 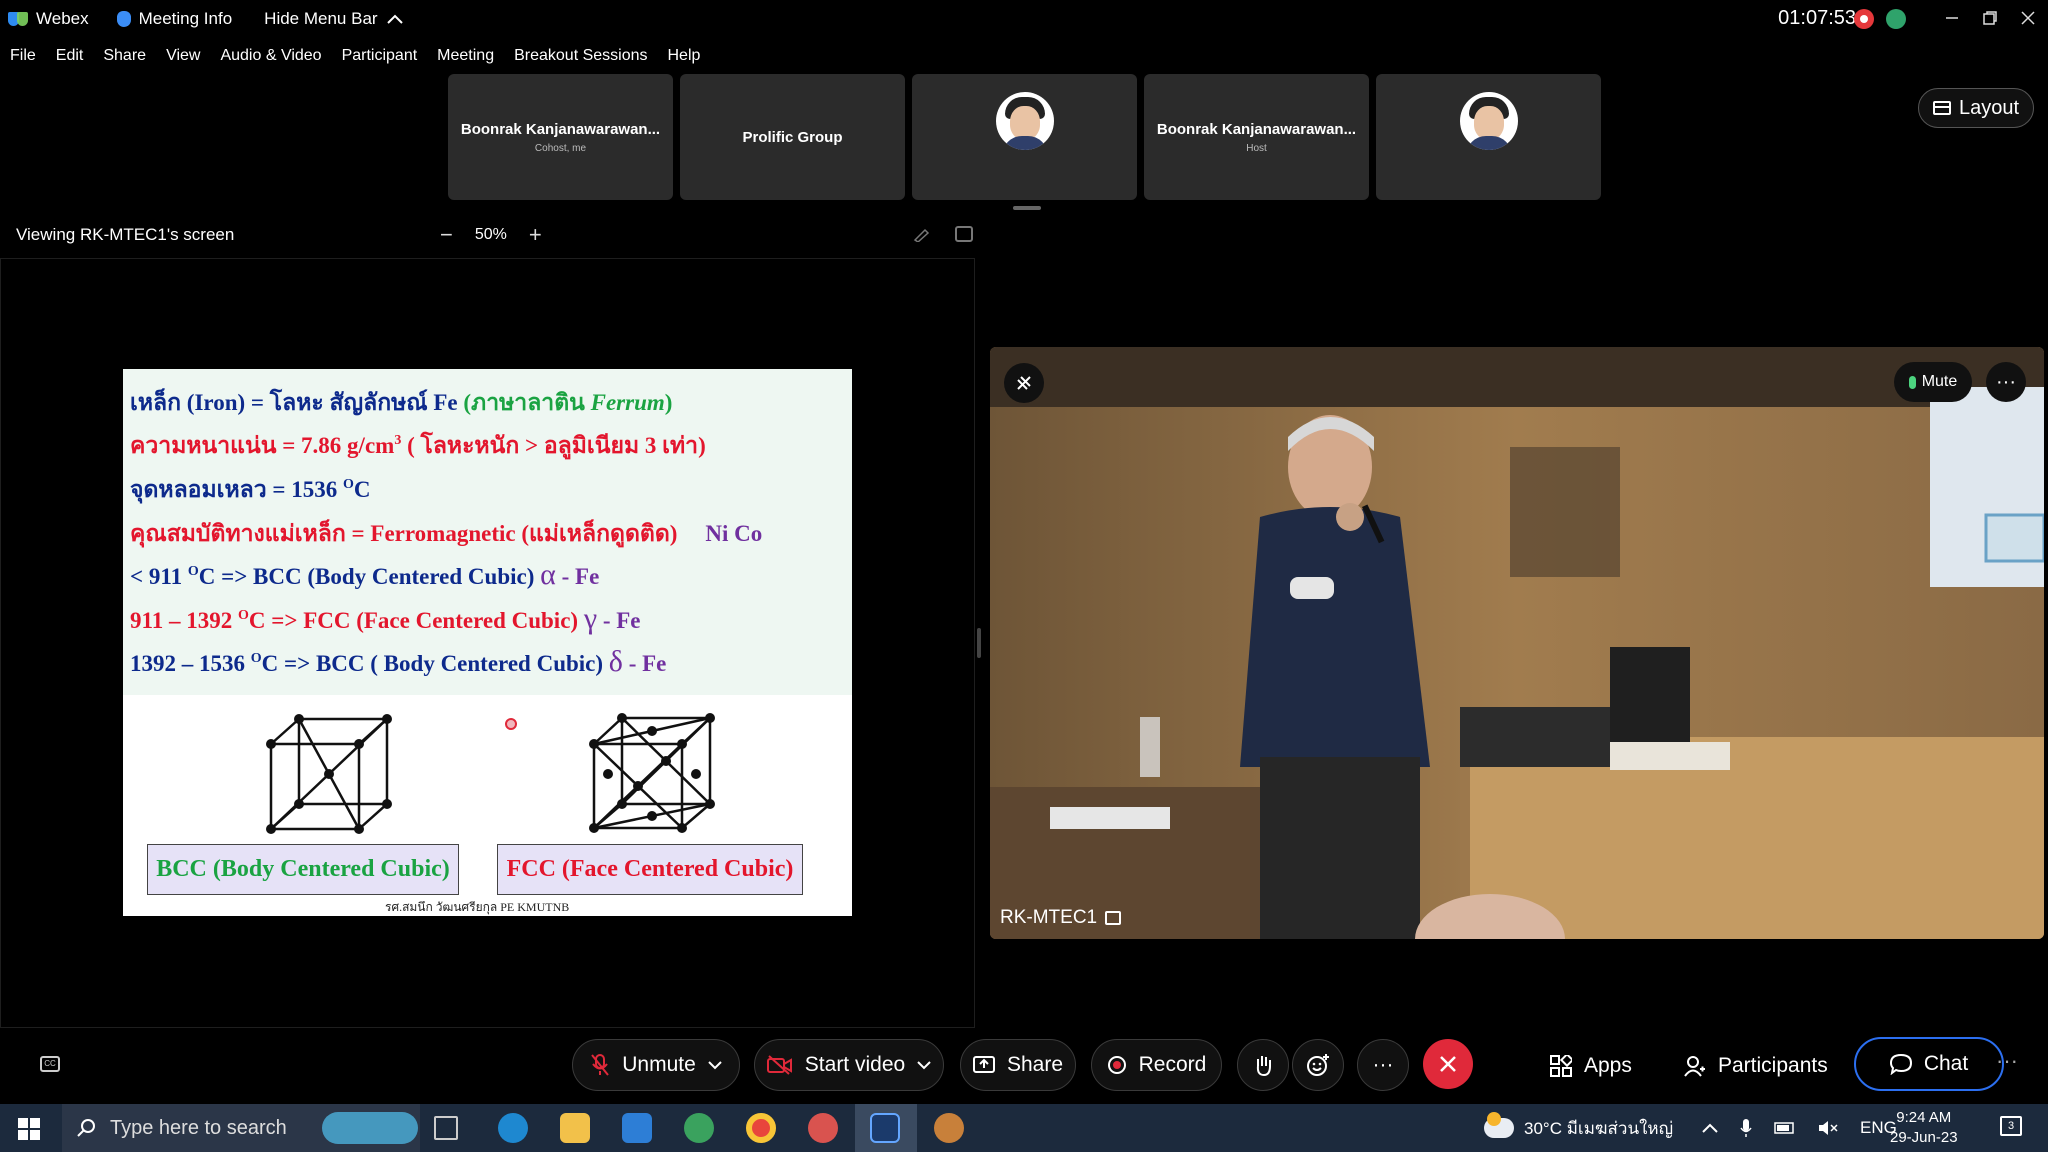 What do you see at coordinates (1448, 1064) in the screenshot?
I see `leave-meeting-button` at bounding box center [1448, 1064].